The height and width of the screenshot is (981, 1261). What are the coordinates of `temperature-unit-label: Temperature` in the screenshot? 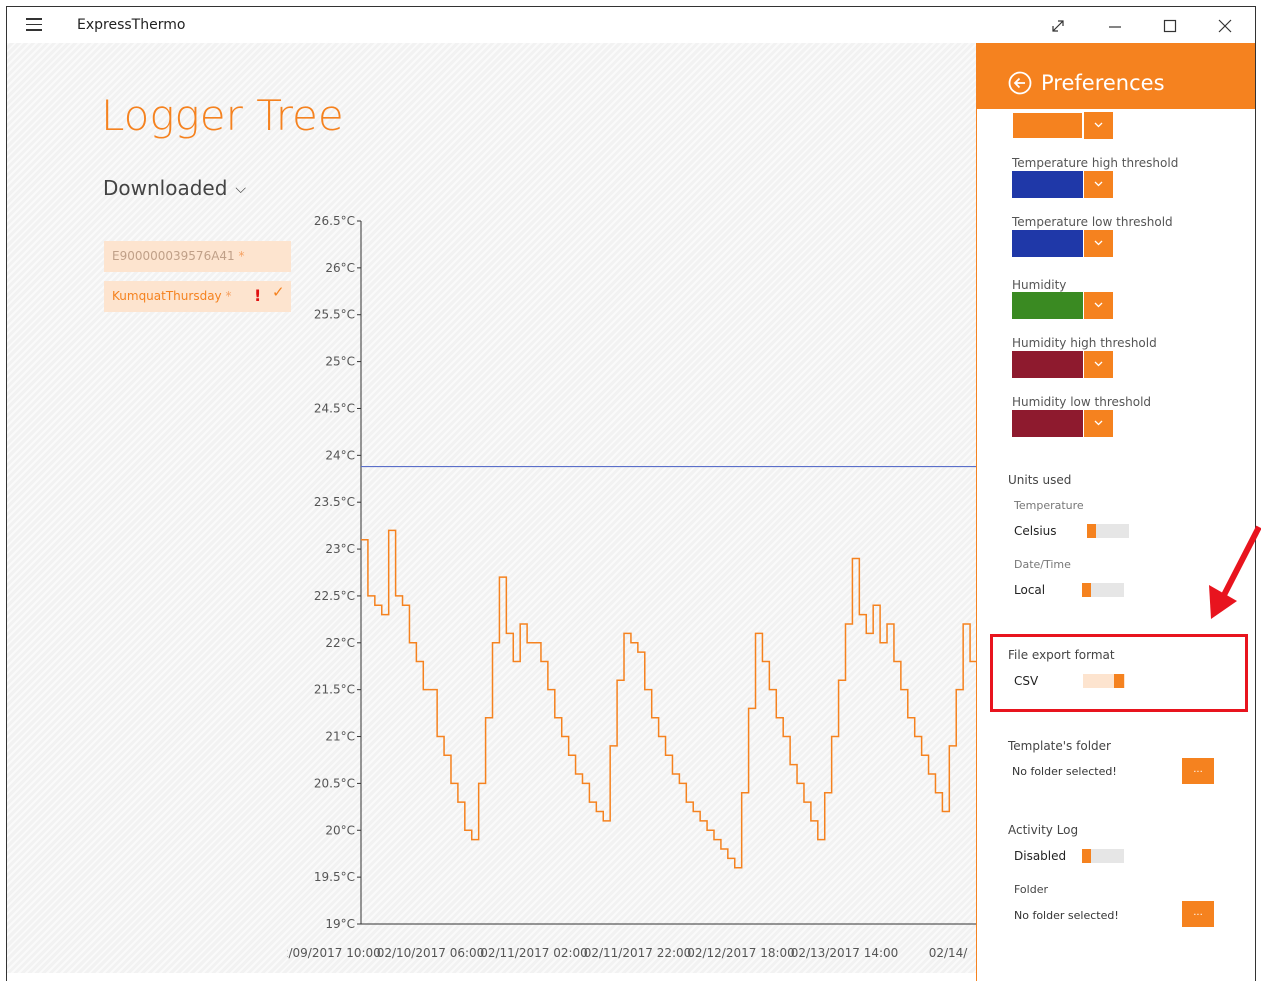 It's located at (1049, 505).